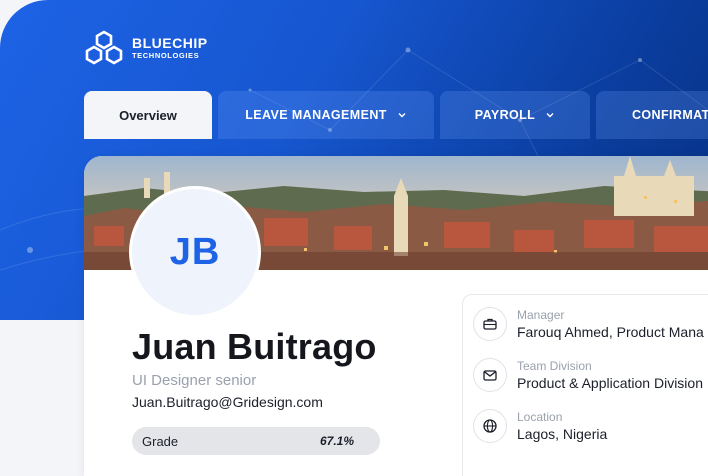  What do you see at coordinates (490, 324) in the screenshot?
I see `briefcase-icon` at bounding box center [490, 324].